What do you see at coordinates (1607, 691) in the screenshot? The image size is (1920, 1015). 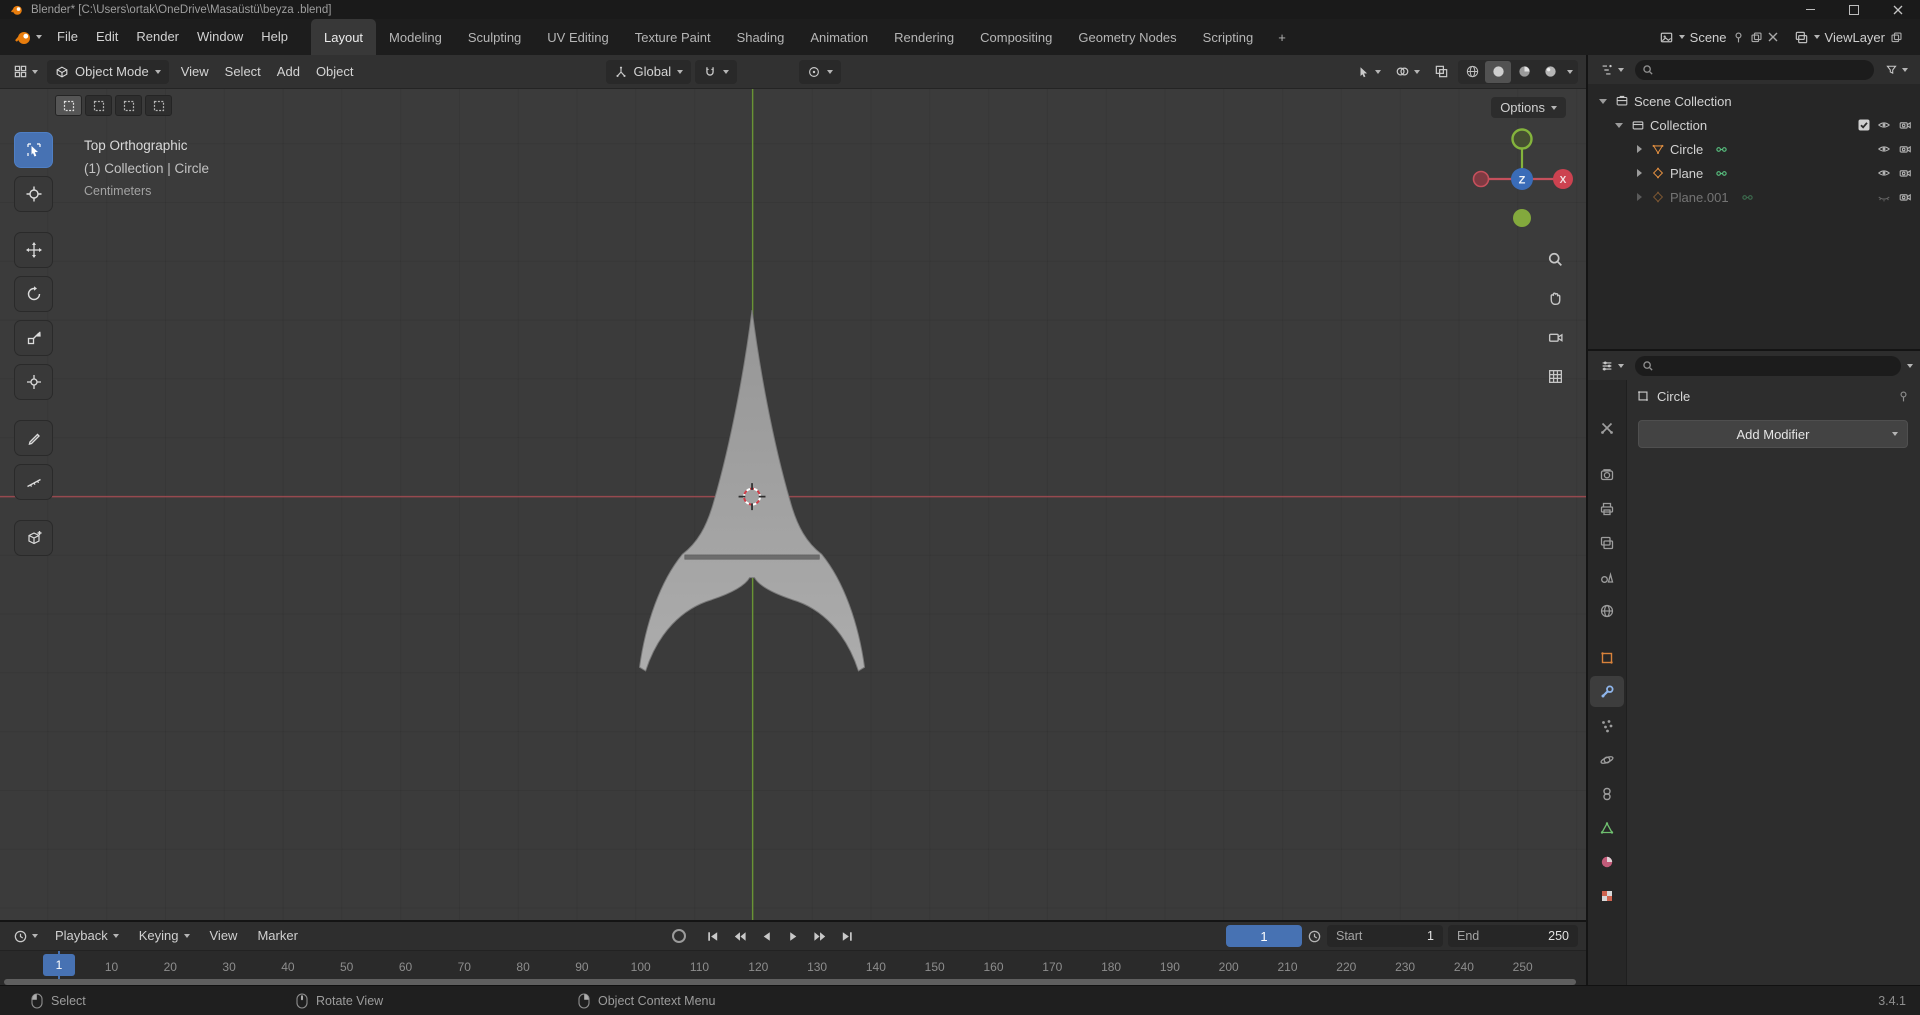 I see `tab-modifiers` at bounding box center [1607, 691].